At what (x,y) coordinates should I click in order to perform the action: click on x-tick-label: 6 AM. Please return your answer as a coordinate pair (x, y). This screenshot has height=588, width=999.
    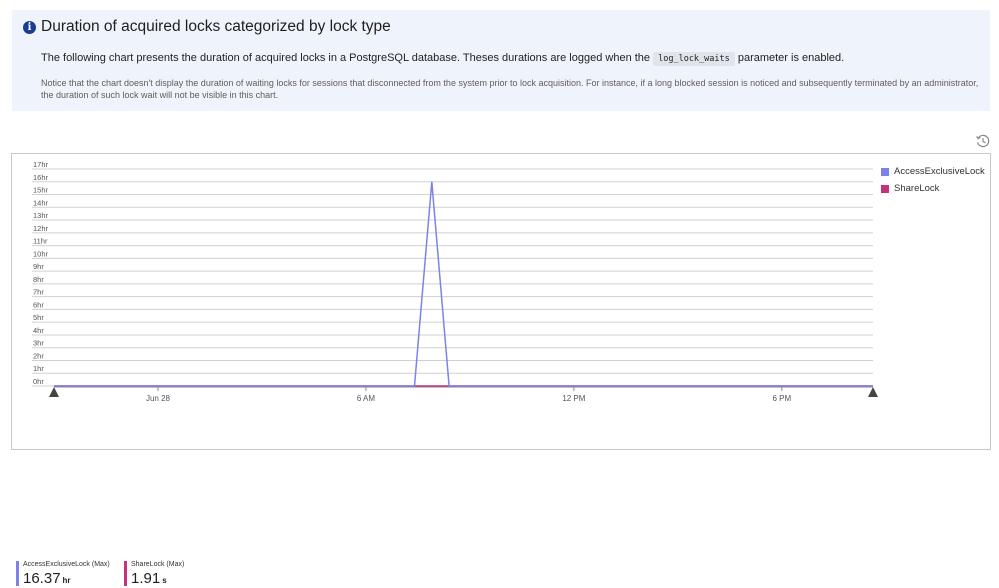
    Looking at the image, I should click on (366, 398).